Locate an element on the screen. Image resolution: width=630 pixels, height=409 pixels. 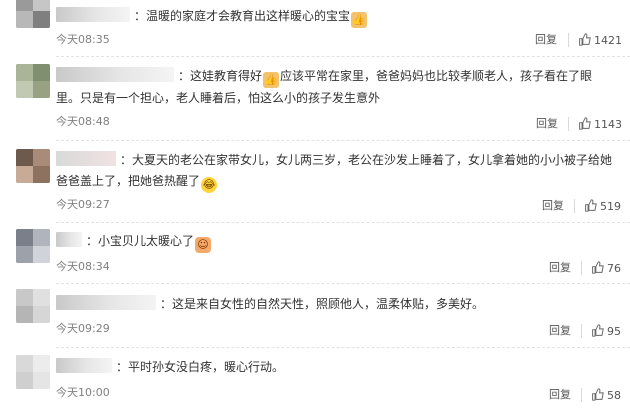
like-count: 1421 is located at coordinates (608, 40).